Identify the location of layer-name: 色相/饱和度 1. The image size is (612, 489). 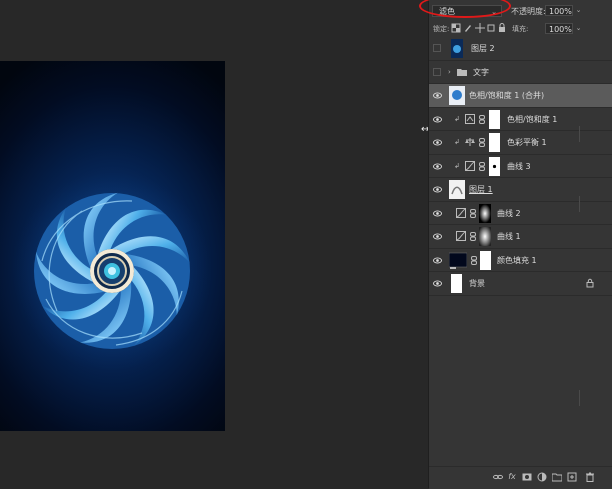
(532, 119).